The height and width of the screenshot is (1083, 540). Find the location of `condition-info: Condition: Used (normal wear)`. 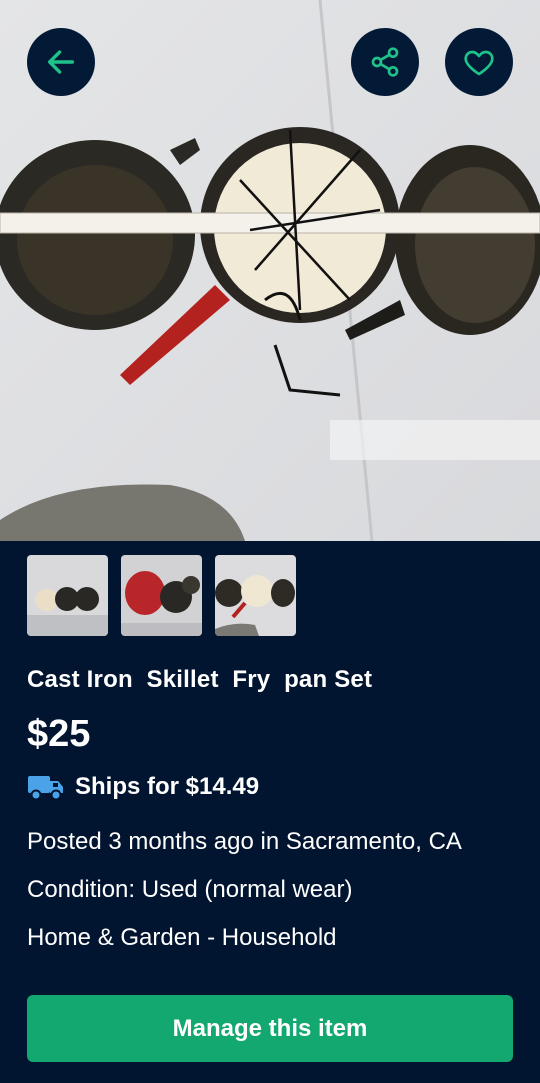

condition-info: Condition: Used (normal wear) is located at coordinates (190, 889).